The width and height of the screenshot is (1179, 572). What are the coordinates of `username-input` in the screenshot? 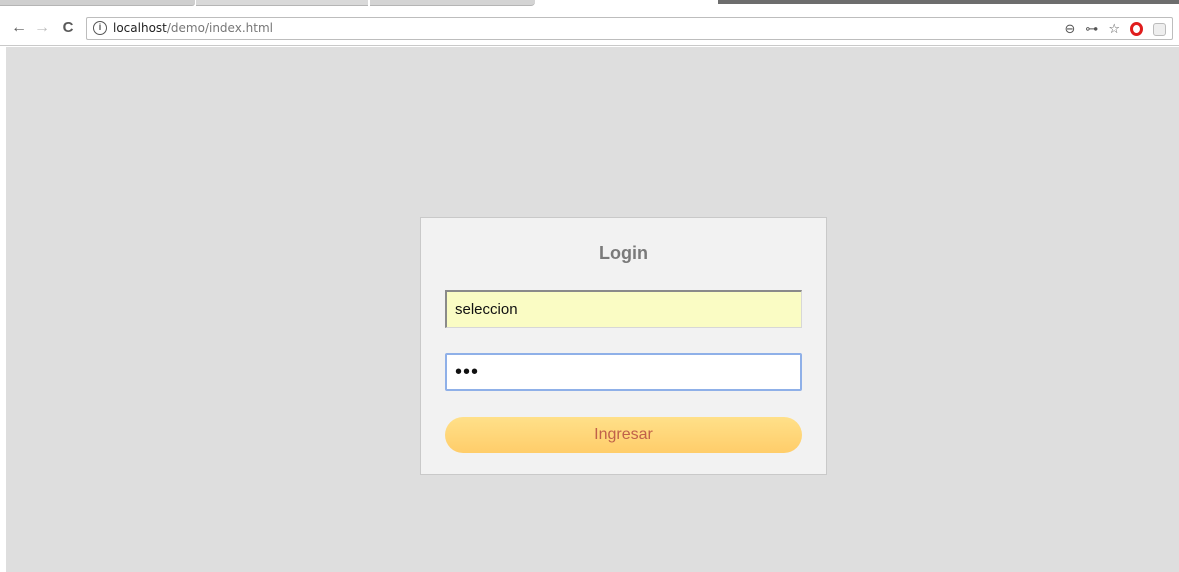 It's located at (623, 309).